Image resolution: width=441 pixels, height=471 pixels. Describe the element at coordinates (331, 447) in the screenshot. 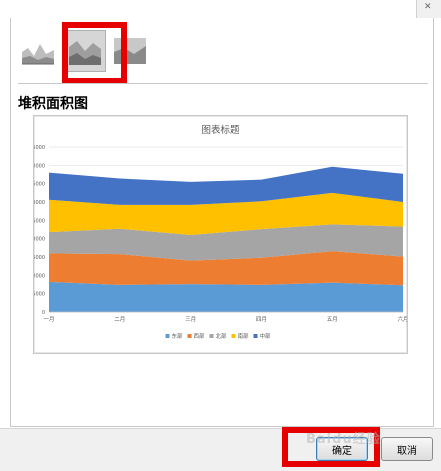

I see `ok-highlight-box` at that location.